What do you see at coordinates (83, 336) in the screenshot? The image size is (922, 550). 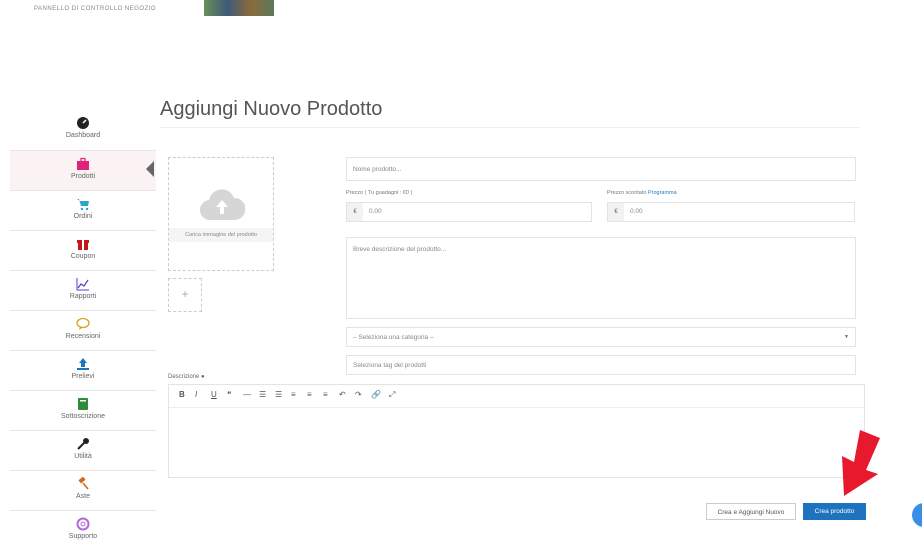 I see `sidebar-item-label: Recensioni` at bounding box center [83, 336].